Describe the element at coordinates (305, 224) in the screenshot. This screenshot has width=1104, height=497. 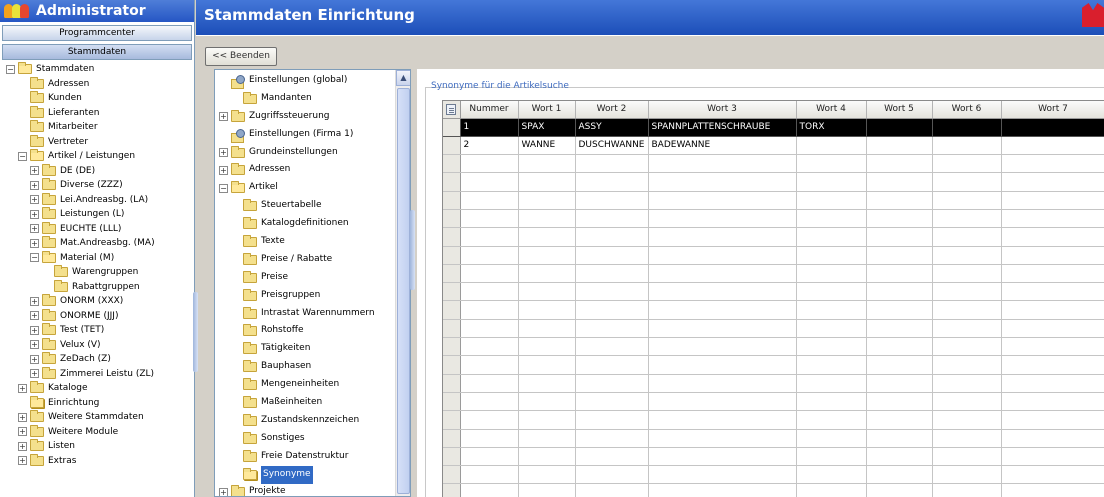
I see `tree-item-katalogdefinitionen: Katalogdefinitionen` at that location.